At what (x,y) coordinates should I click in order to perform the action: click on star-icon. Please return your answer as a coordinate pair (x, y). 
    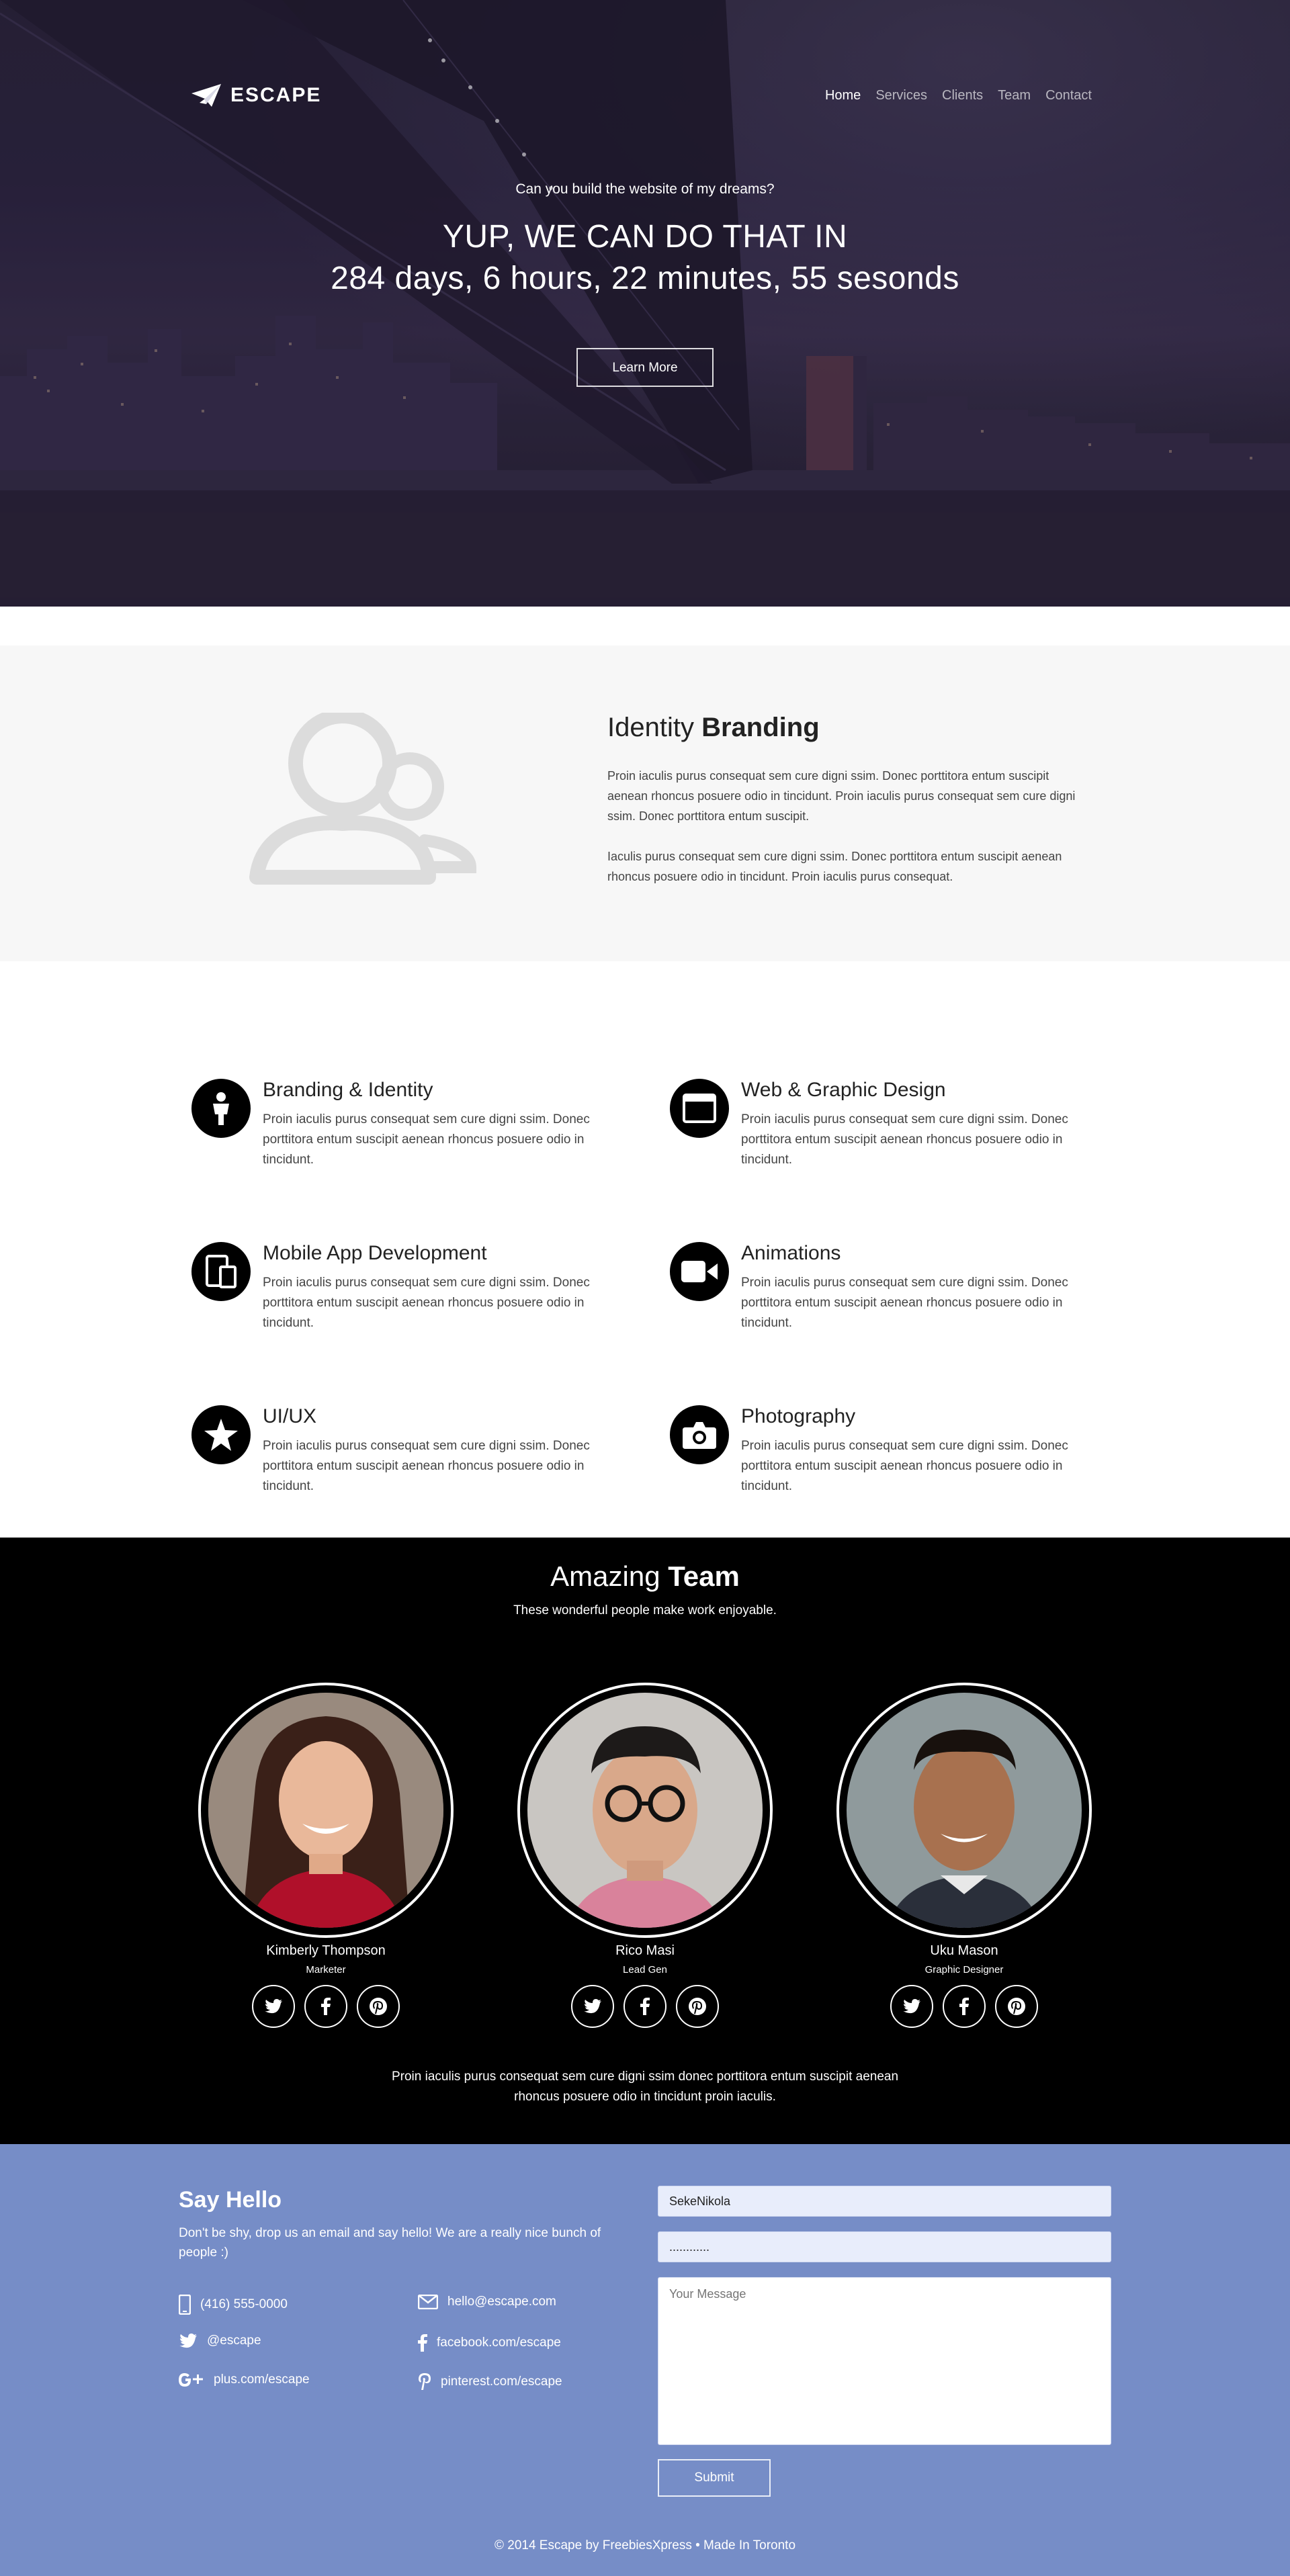
    Looking at the image, I should click on (221, 1435).